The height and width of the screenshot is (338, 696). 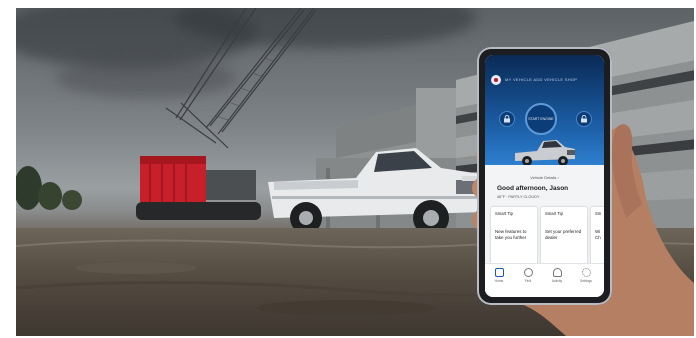 I want to click on tab-label: Find, so click(x=528, y=281).